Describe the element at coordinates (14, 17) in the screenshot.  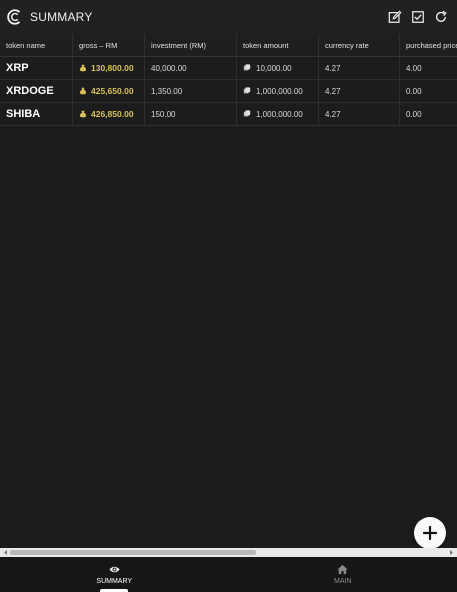
I see `c-logo-icon` at that location.